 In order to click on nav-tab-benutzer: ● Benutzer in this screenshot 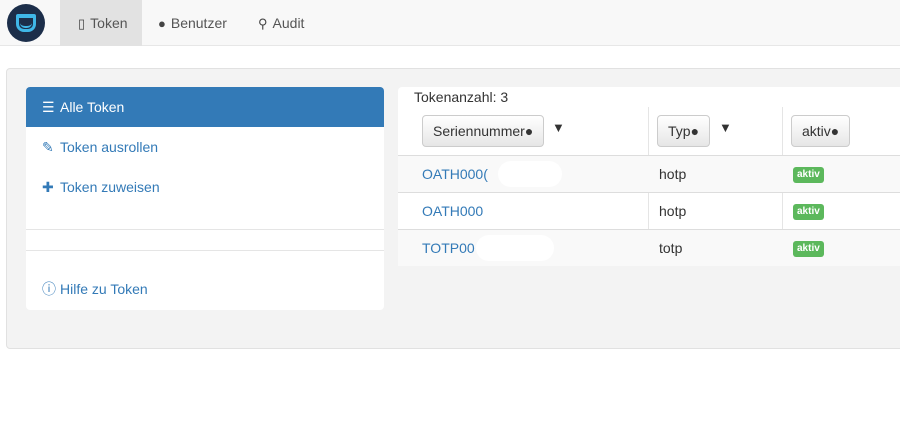, I will do `click(192, 23)`.